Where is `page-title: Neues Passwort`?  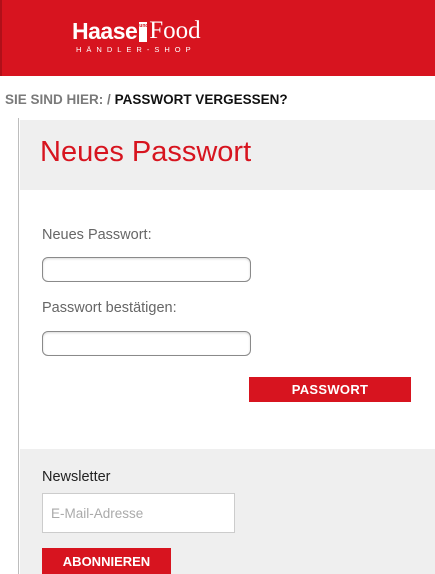
page-title: Neues Passwort is located at coordinates (146, 152).